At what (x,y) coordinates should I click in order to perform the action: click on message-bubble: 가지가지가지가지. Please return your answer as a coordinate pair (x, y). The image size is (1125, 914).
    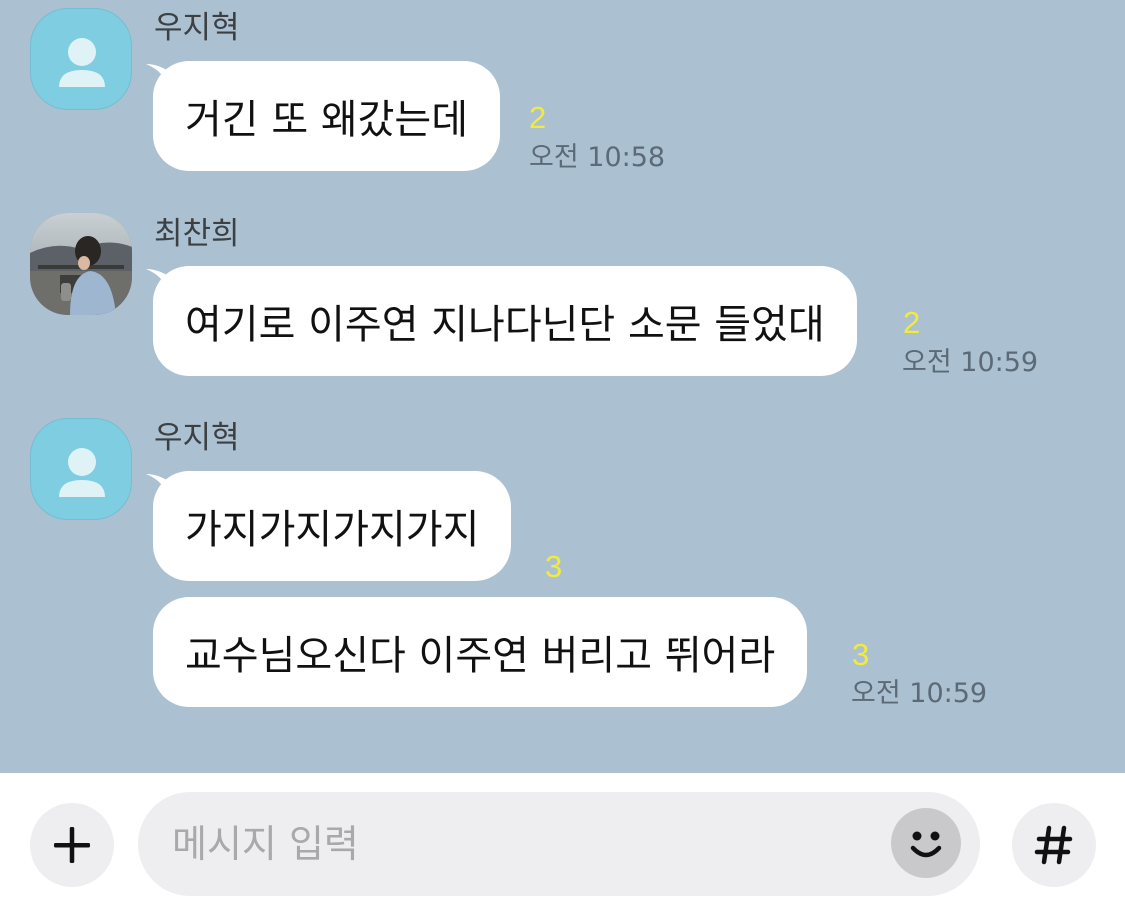
    Looking at the image, I should click on (332, 526).